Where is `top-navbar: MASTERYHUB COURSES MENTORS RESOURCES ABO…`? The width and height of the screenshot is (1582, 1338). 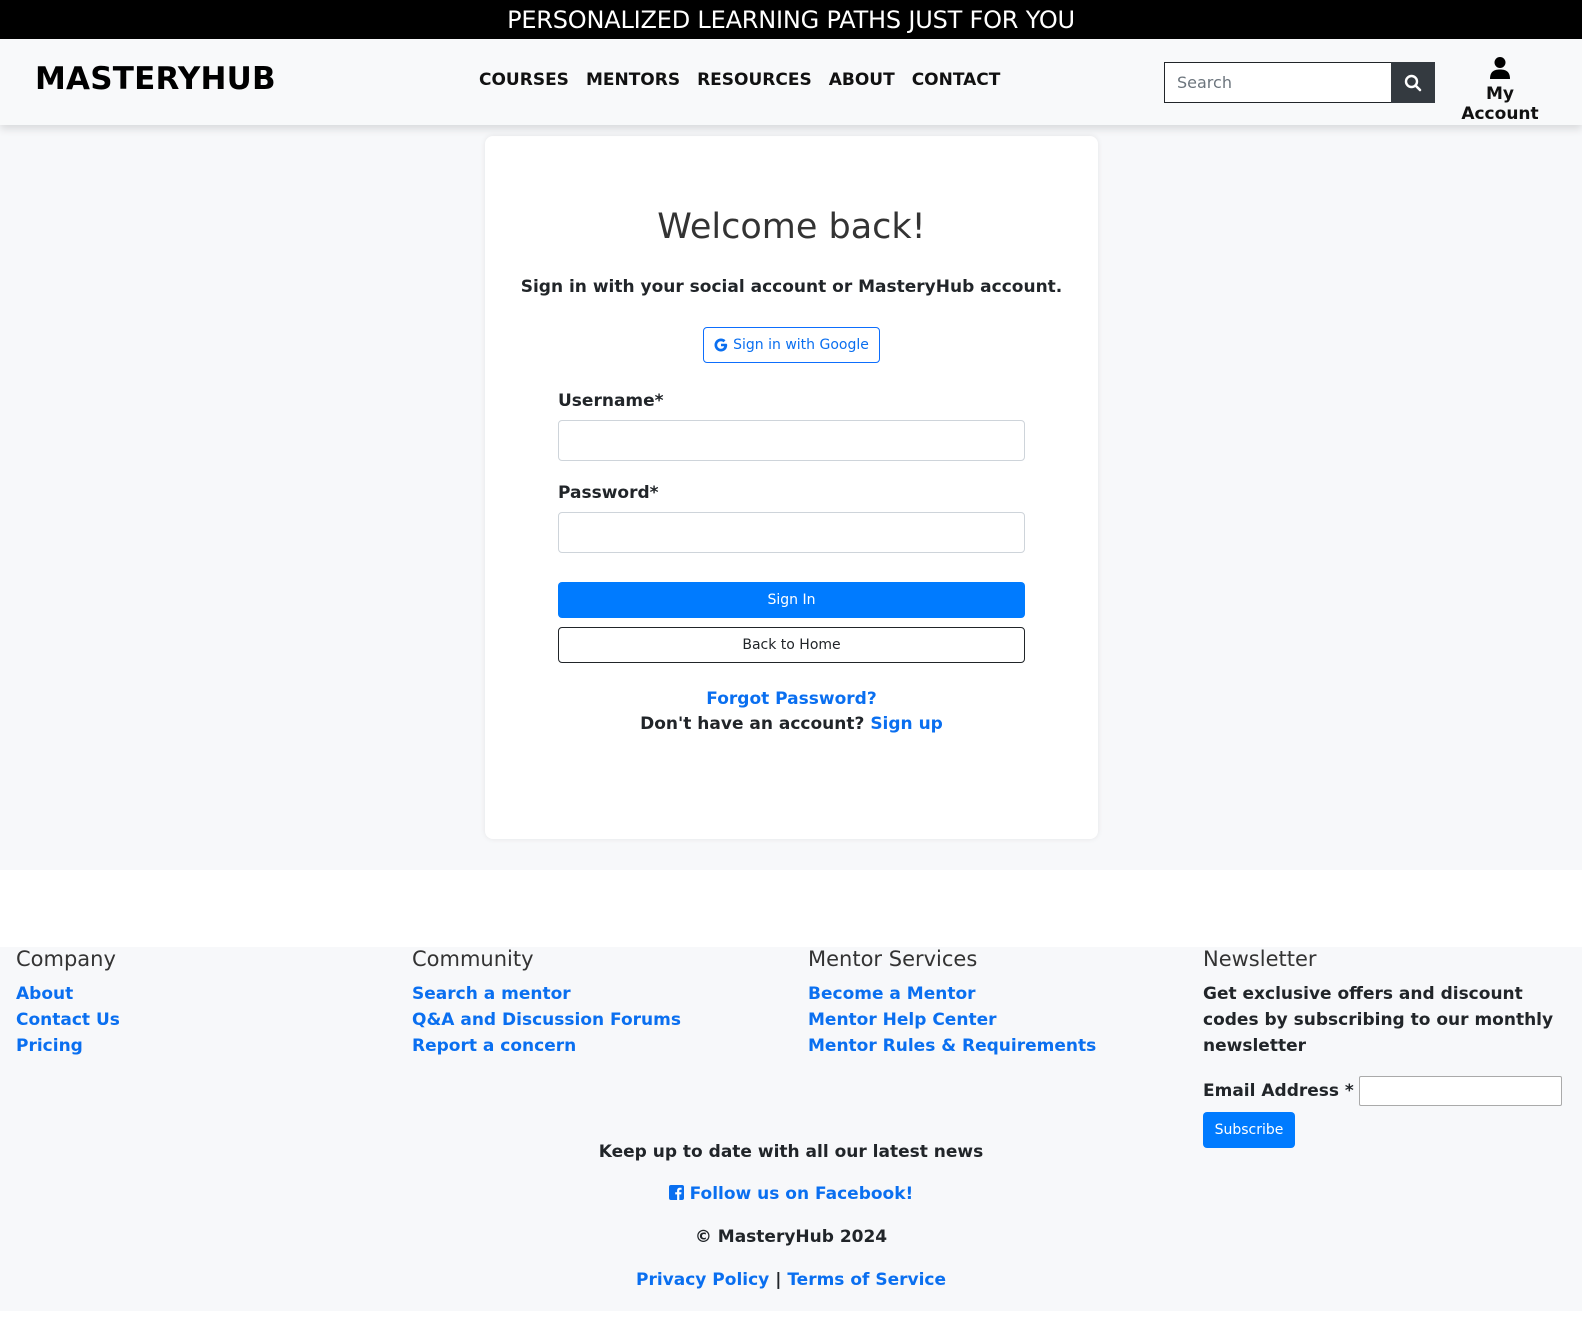 top-navbar: MASTERYHUB COURSES MENTORS RESOURCES ABO… is located at coordinates (791, 82).